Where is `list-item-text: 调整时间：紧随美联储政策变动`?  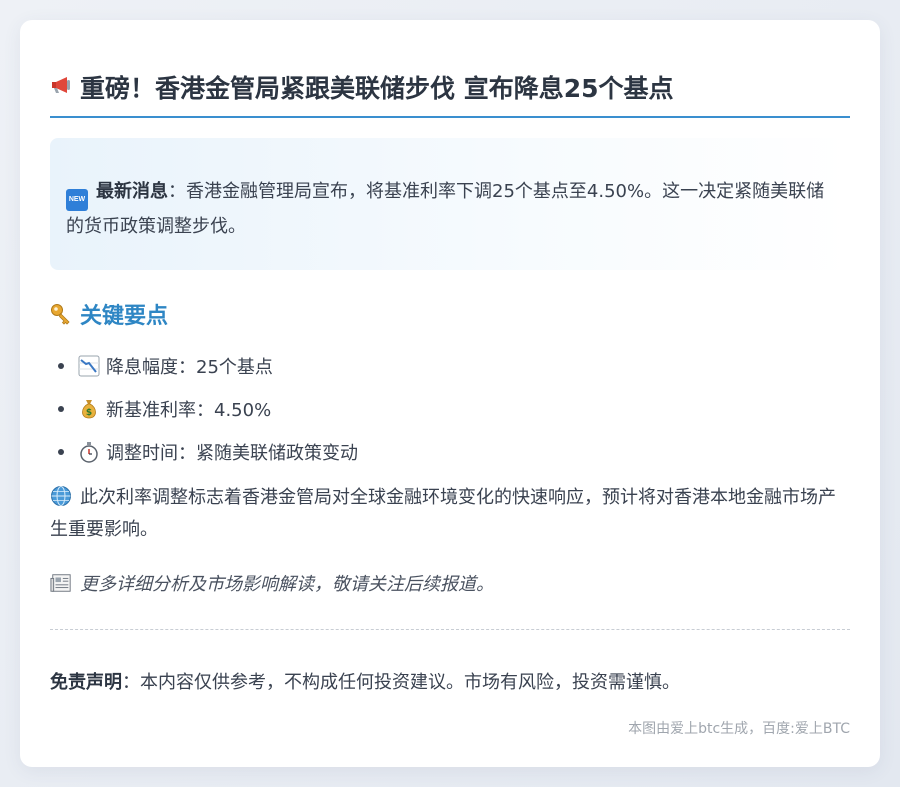
list-item-text: 调整时间：紧随美联储政策变动 is located at coordinates (232, 453).